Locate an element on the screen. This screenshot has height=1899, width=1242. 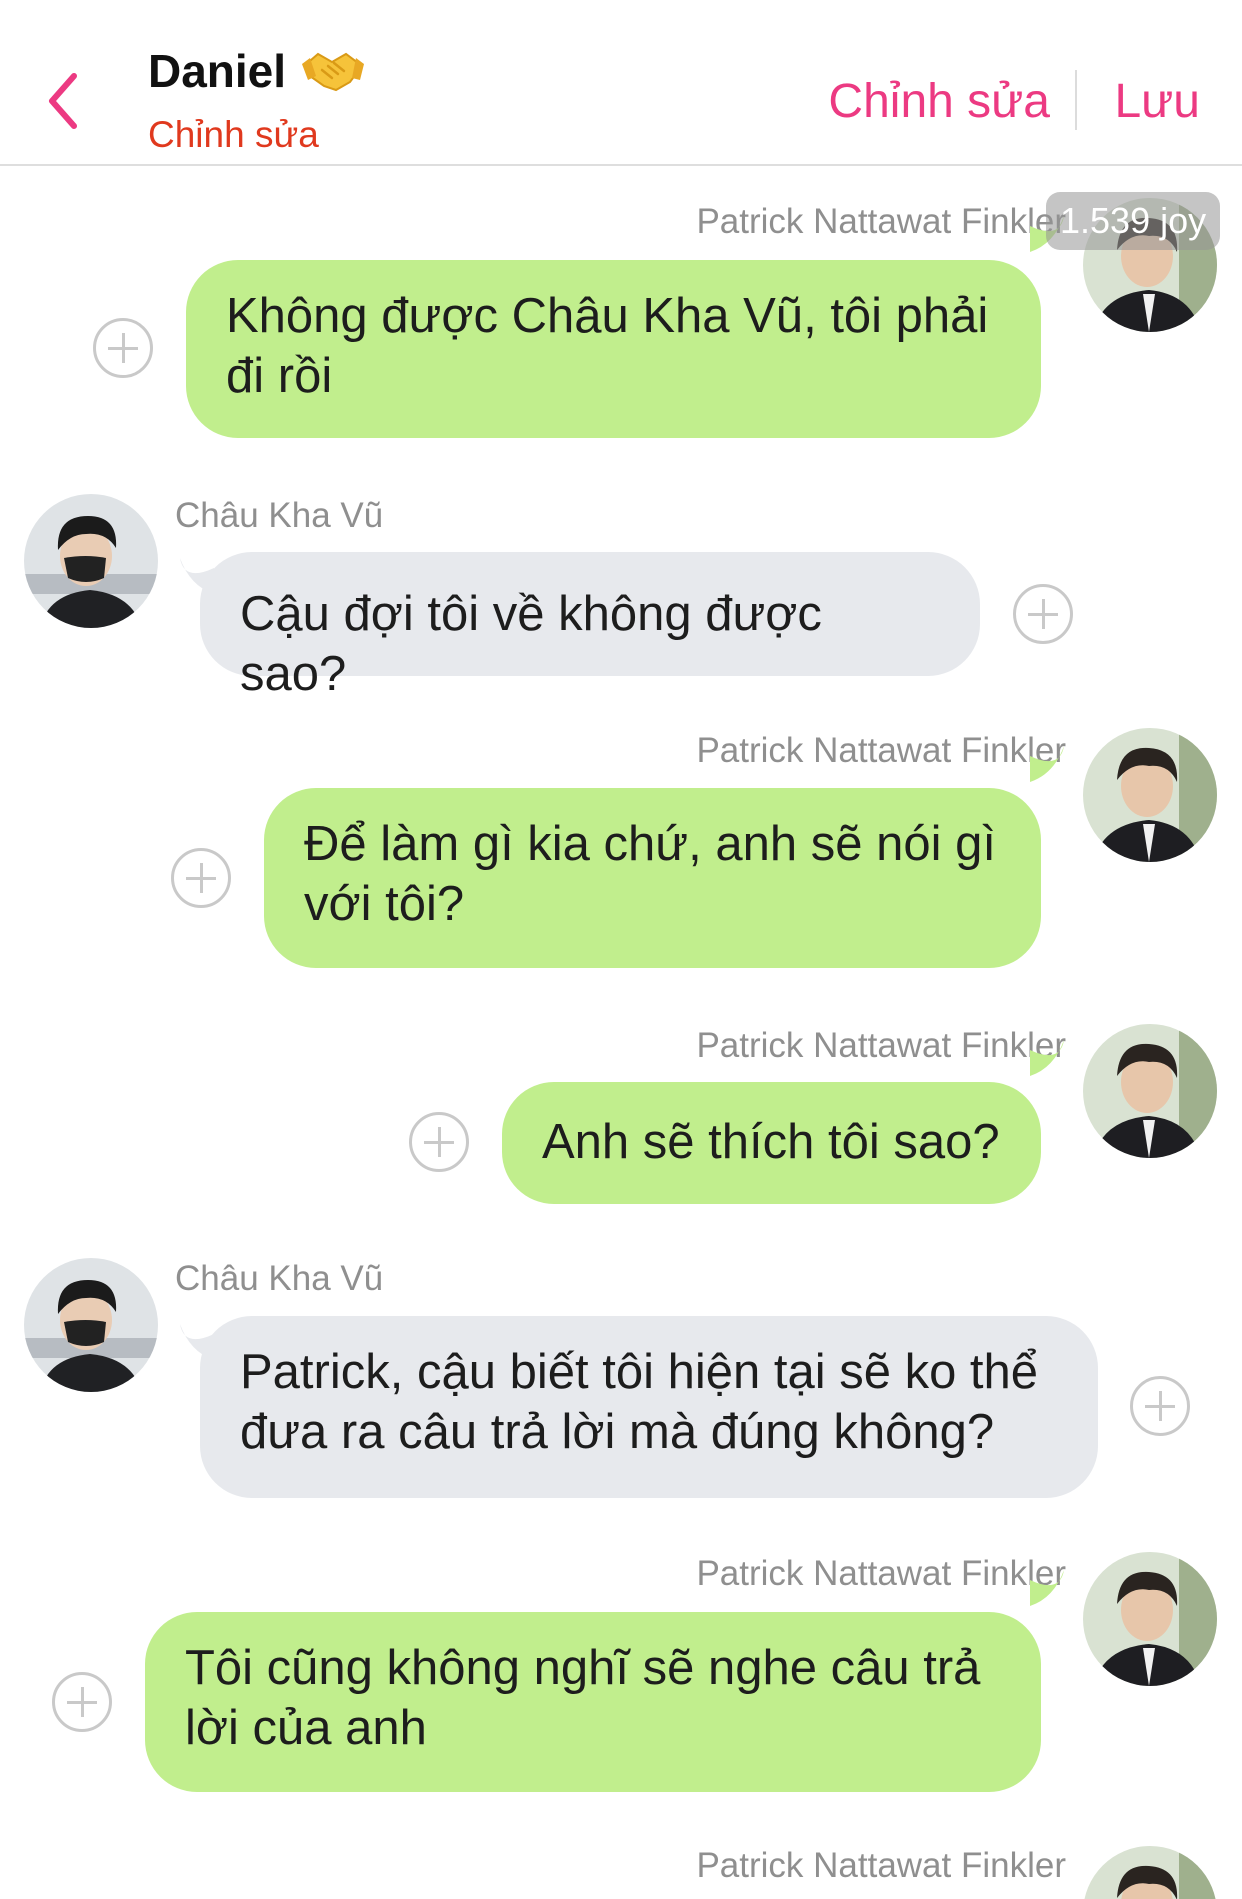
message-bubble-outgoing: Không được Châu Kha Vũ, tôi phải đi rồi is located at coordinates (613, 349).